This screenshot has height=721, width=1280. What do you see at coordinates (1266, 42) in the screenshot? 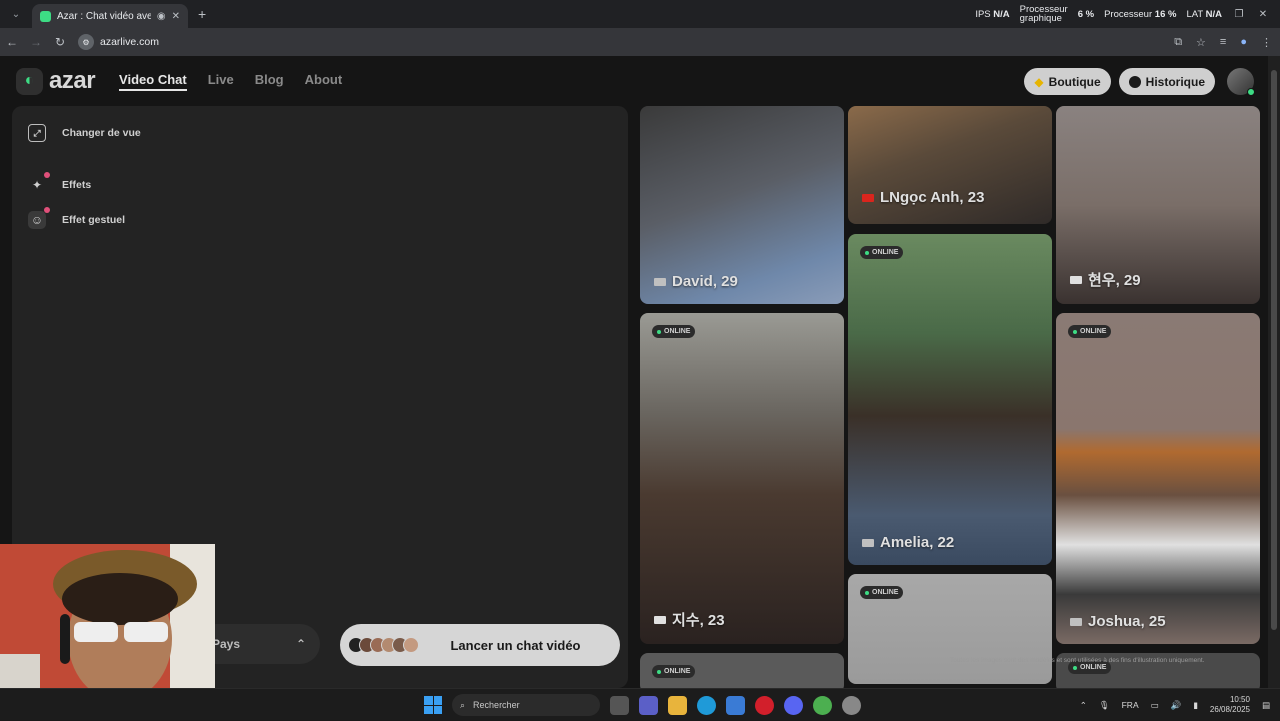
I see `menu-icon: ⋮` at bounding box center [1266, 42].